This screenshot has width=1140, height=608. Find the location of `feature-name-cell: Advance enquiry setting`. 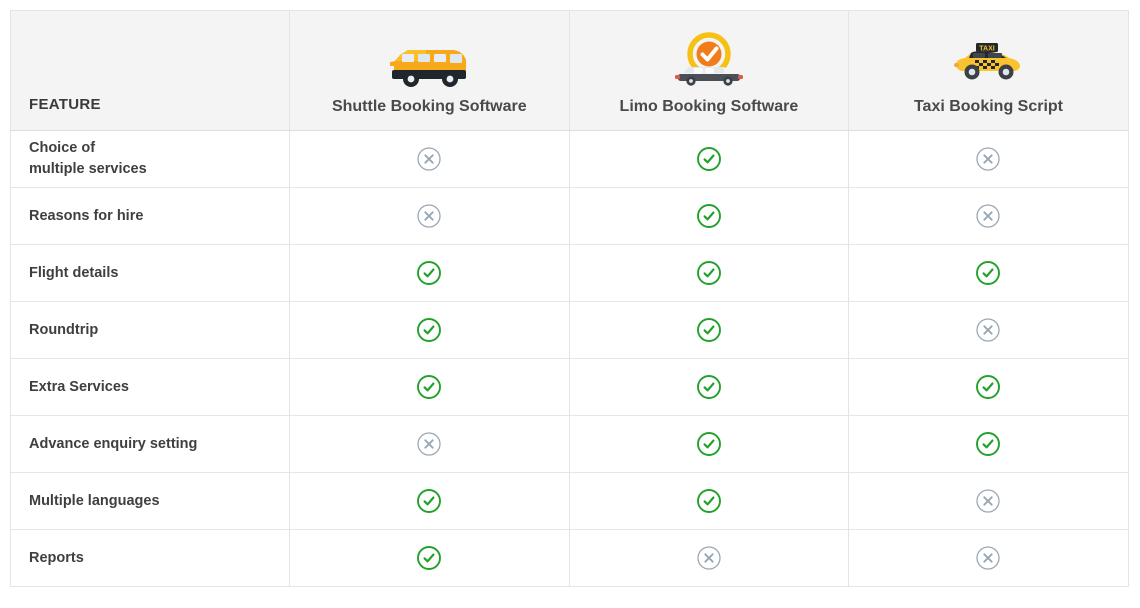

feature-name-cell: Advance enquiry setting is located at coordinates (150, 444).